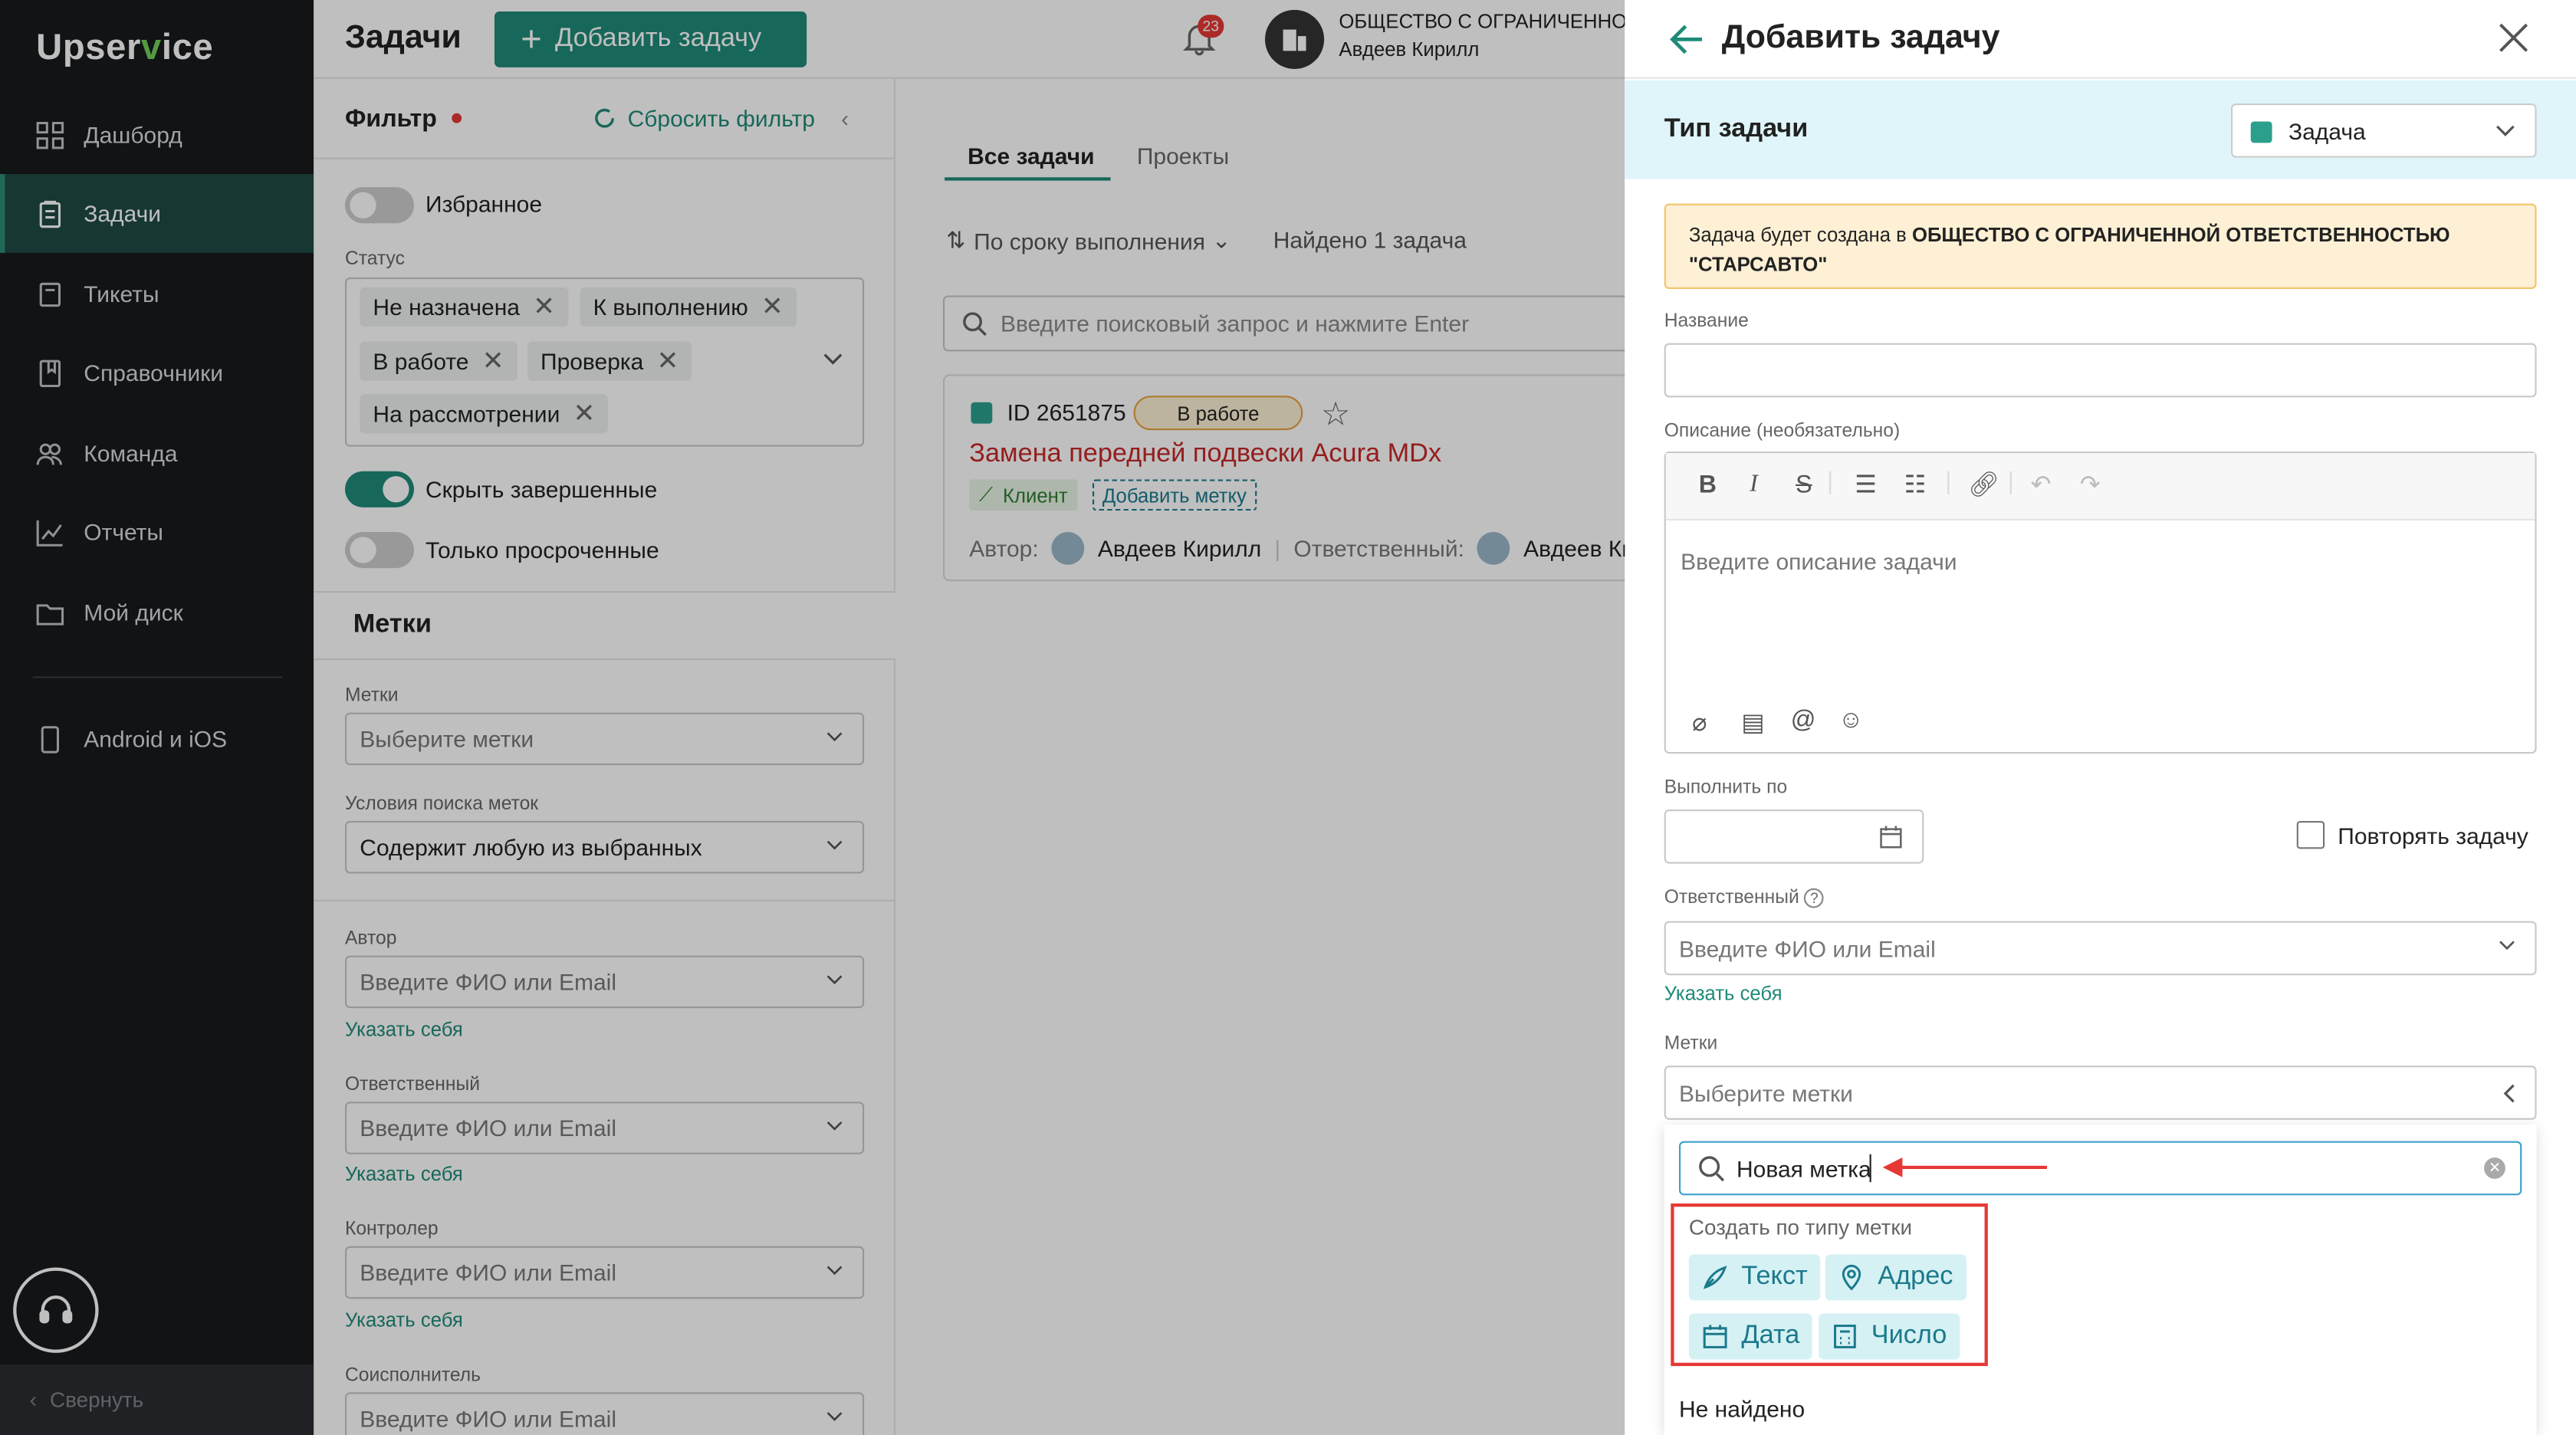  What do you see at coordinates (1984, 485) in the screenshot?
I see `link-icon: 🔗︎` at bounding box center [1984, 485].